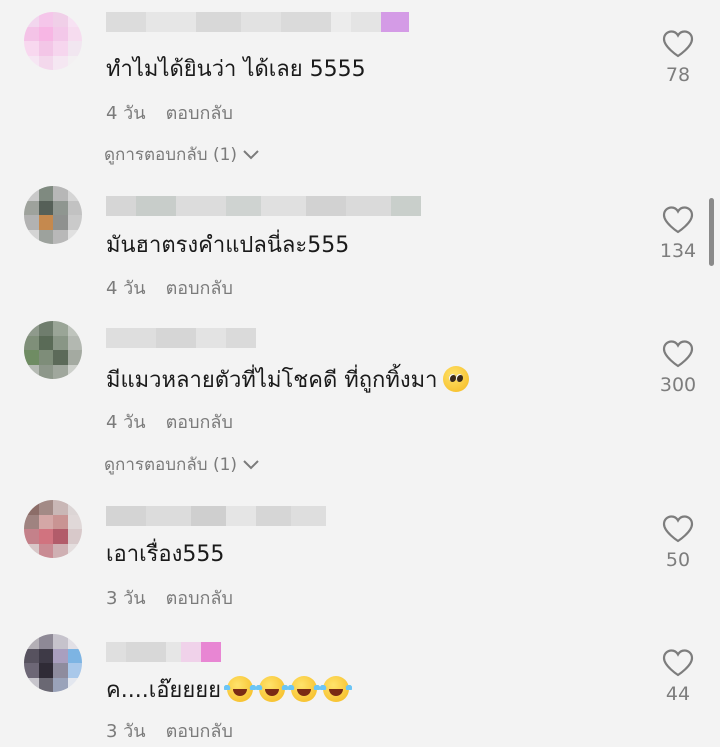 This screenshot has height=747, width=720. What do you see at coordinates (456, 379) in the screenshot?
I see `pleading-face-emoji` at bounding box center [456, 379].